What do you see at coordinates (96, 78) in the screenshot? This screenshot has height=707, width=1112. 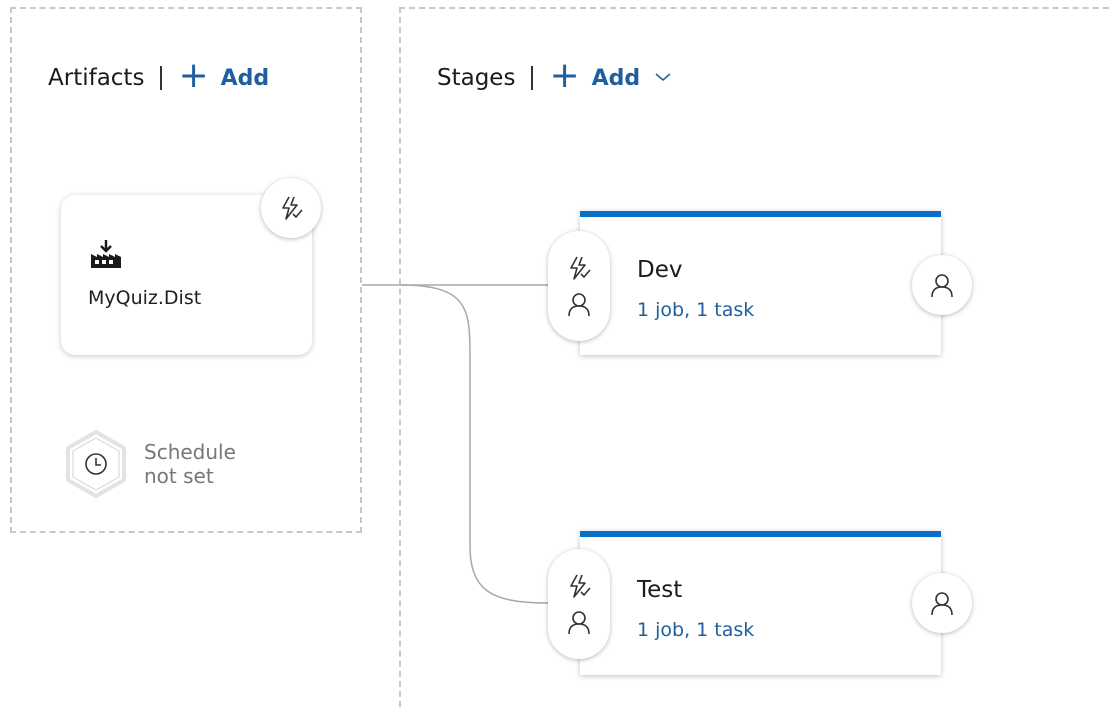 I see `artifacts-title: Artifacts` at bounding box center [96, 78].